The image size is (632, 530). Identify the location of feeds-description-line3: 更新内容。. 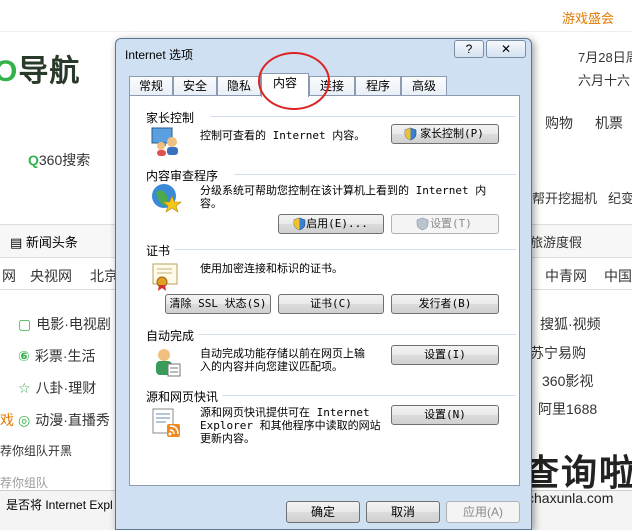
(227, 438).